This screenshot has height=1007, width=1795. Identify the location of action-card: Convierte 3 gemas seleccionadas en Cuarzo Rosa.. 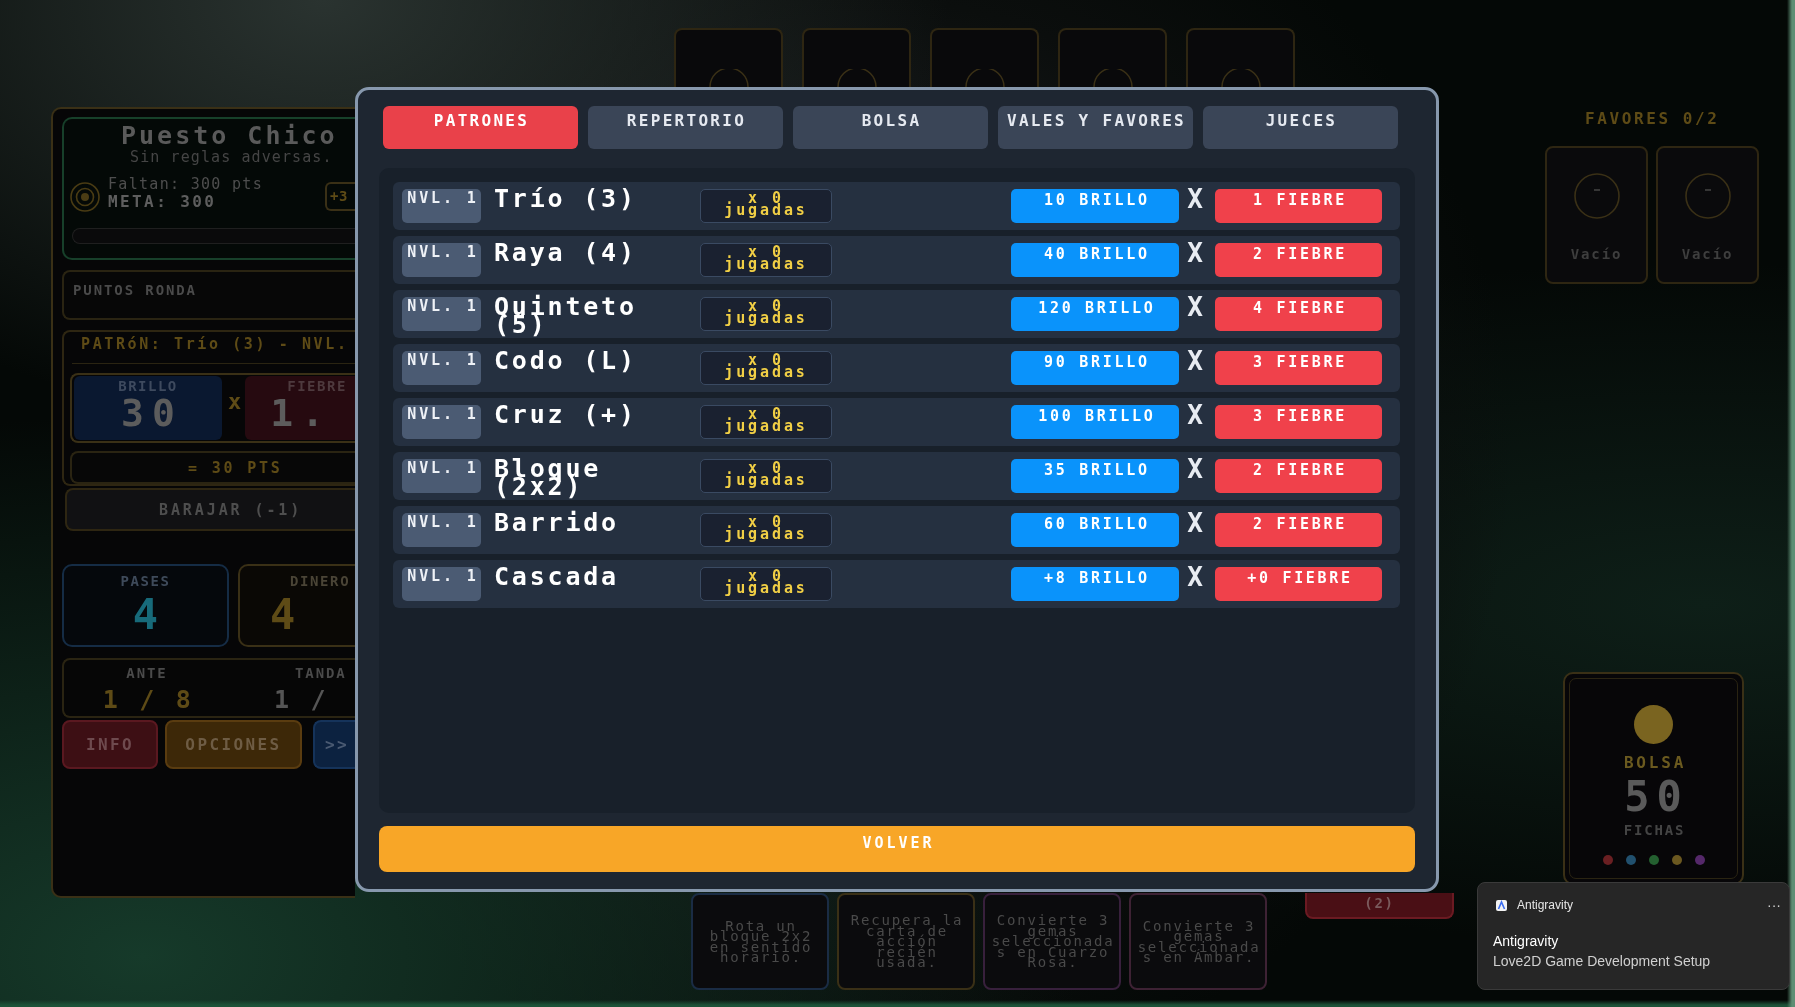
(1052, 941).